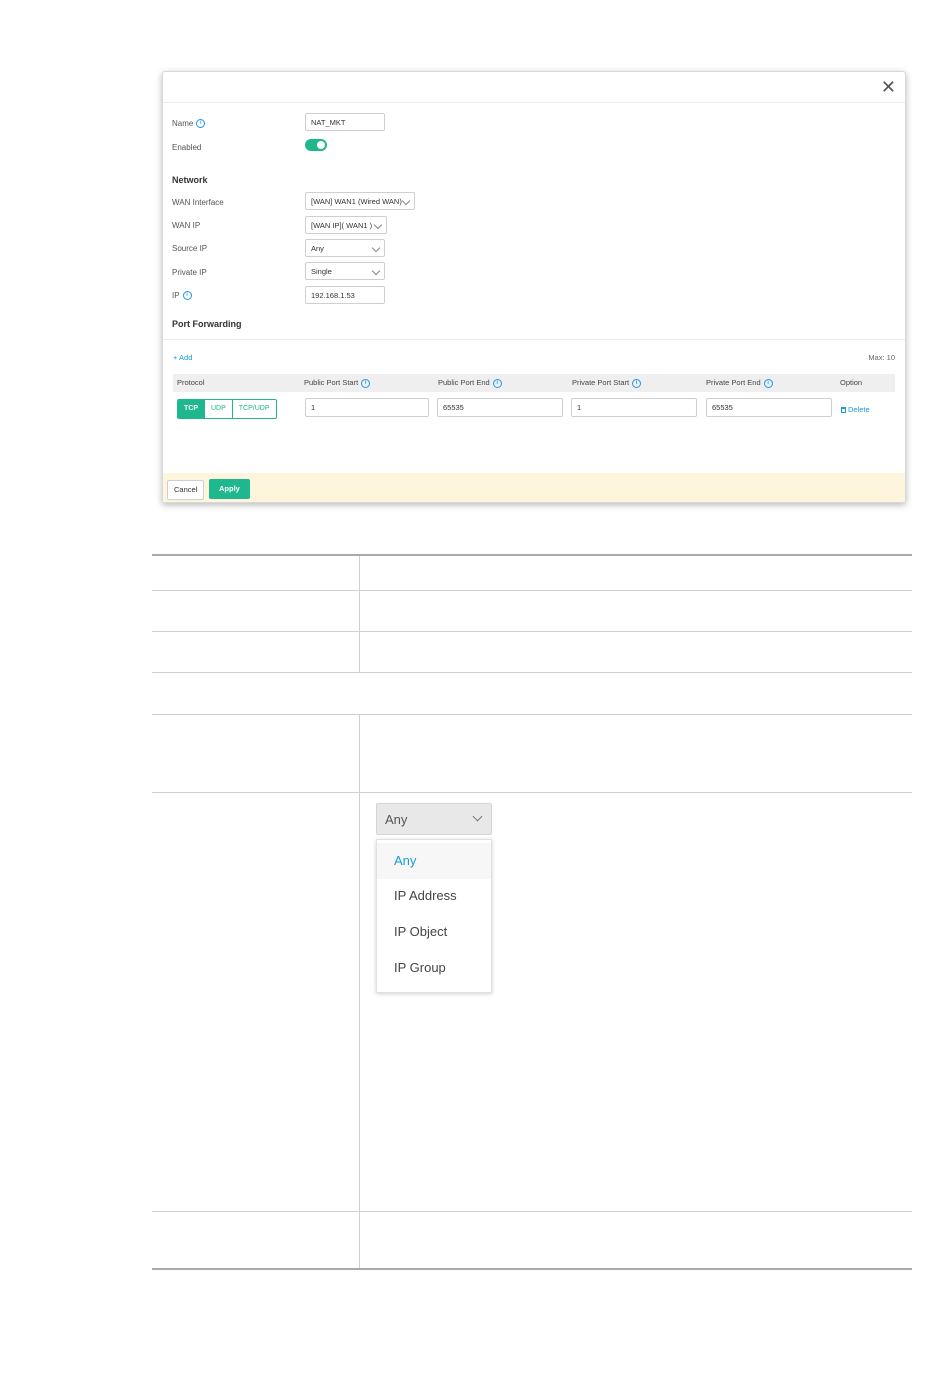 This screenshot has width=950, height=1397. I want to click on delete-label: Delete, so click(859, 409).